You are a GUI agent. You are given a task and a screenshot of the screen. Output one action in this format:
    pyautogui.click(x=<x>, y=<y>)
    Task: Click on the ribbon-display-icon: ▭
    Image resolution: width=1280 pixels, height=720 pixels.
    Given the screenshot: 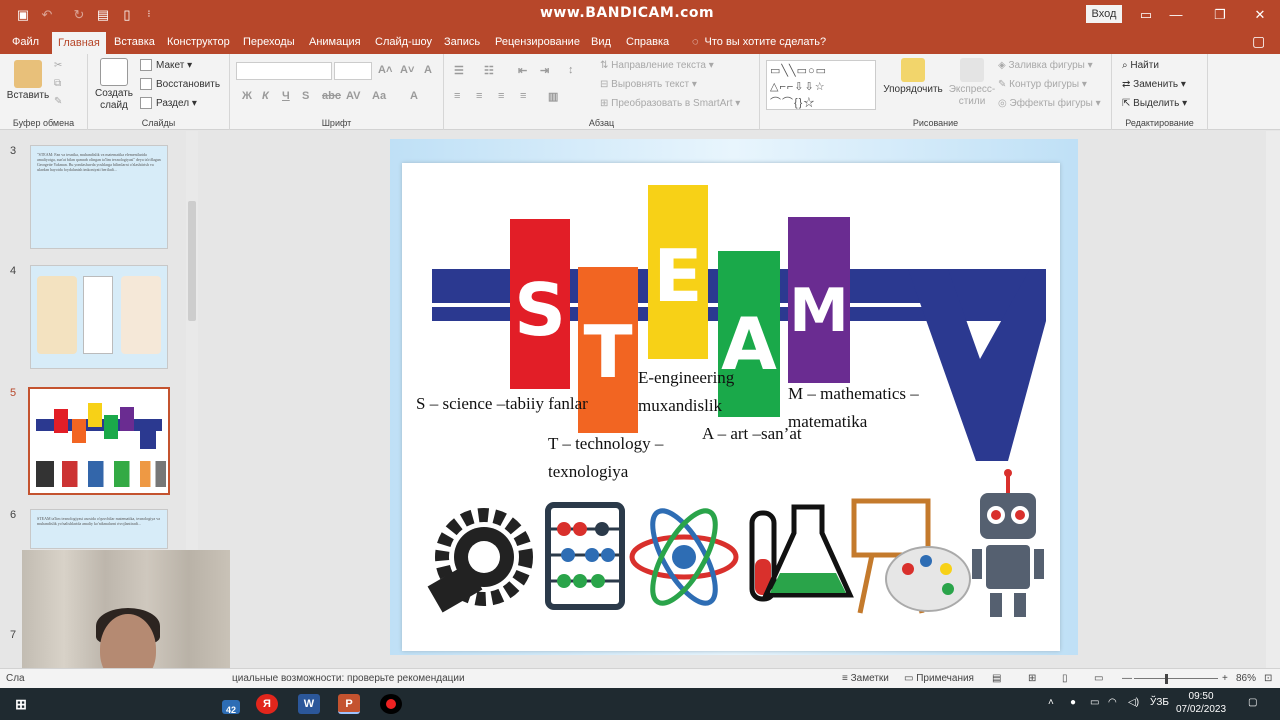 What is the action you would take?
    pyautogui.click(x=1146, y=15)
    